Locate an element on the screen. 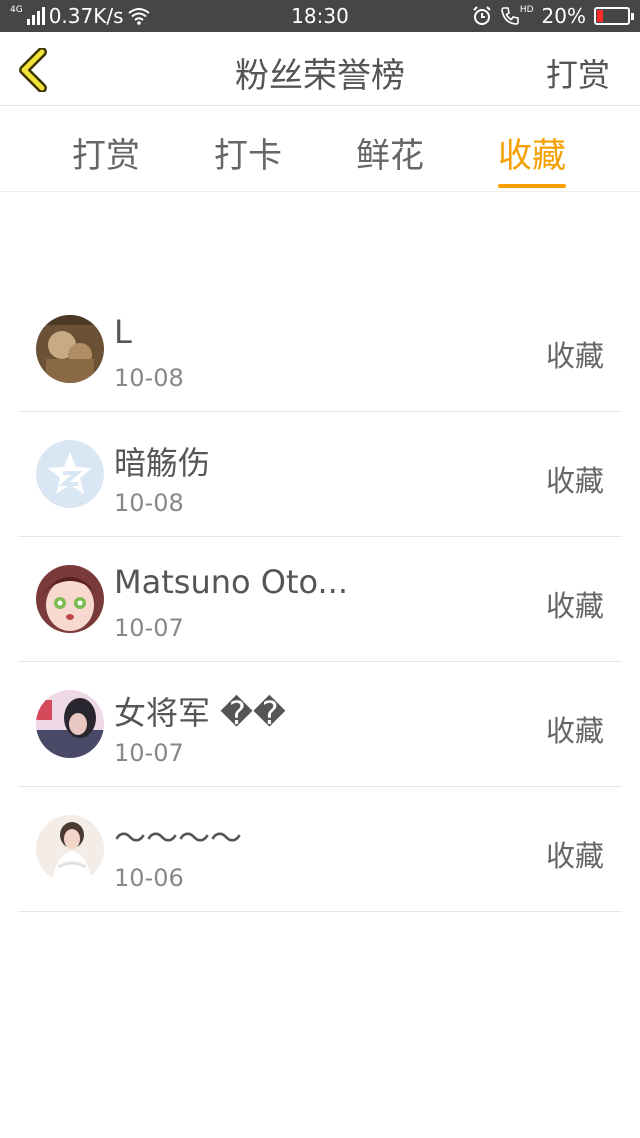 The image size is (640, 1138). tab-bar: 打赏 打卡 鲜花 收藏 is located at coordinates (320, 149).